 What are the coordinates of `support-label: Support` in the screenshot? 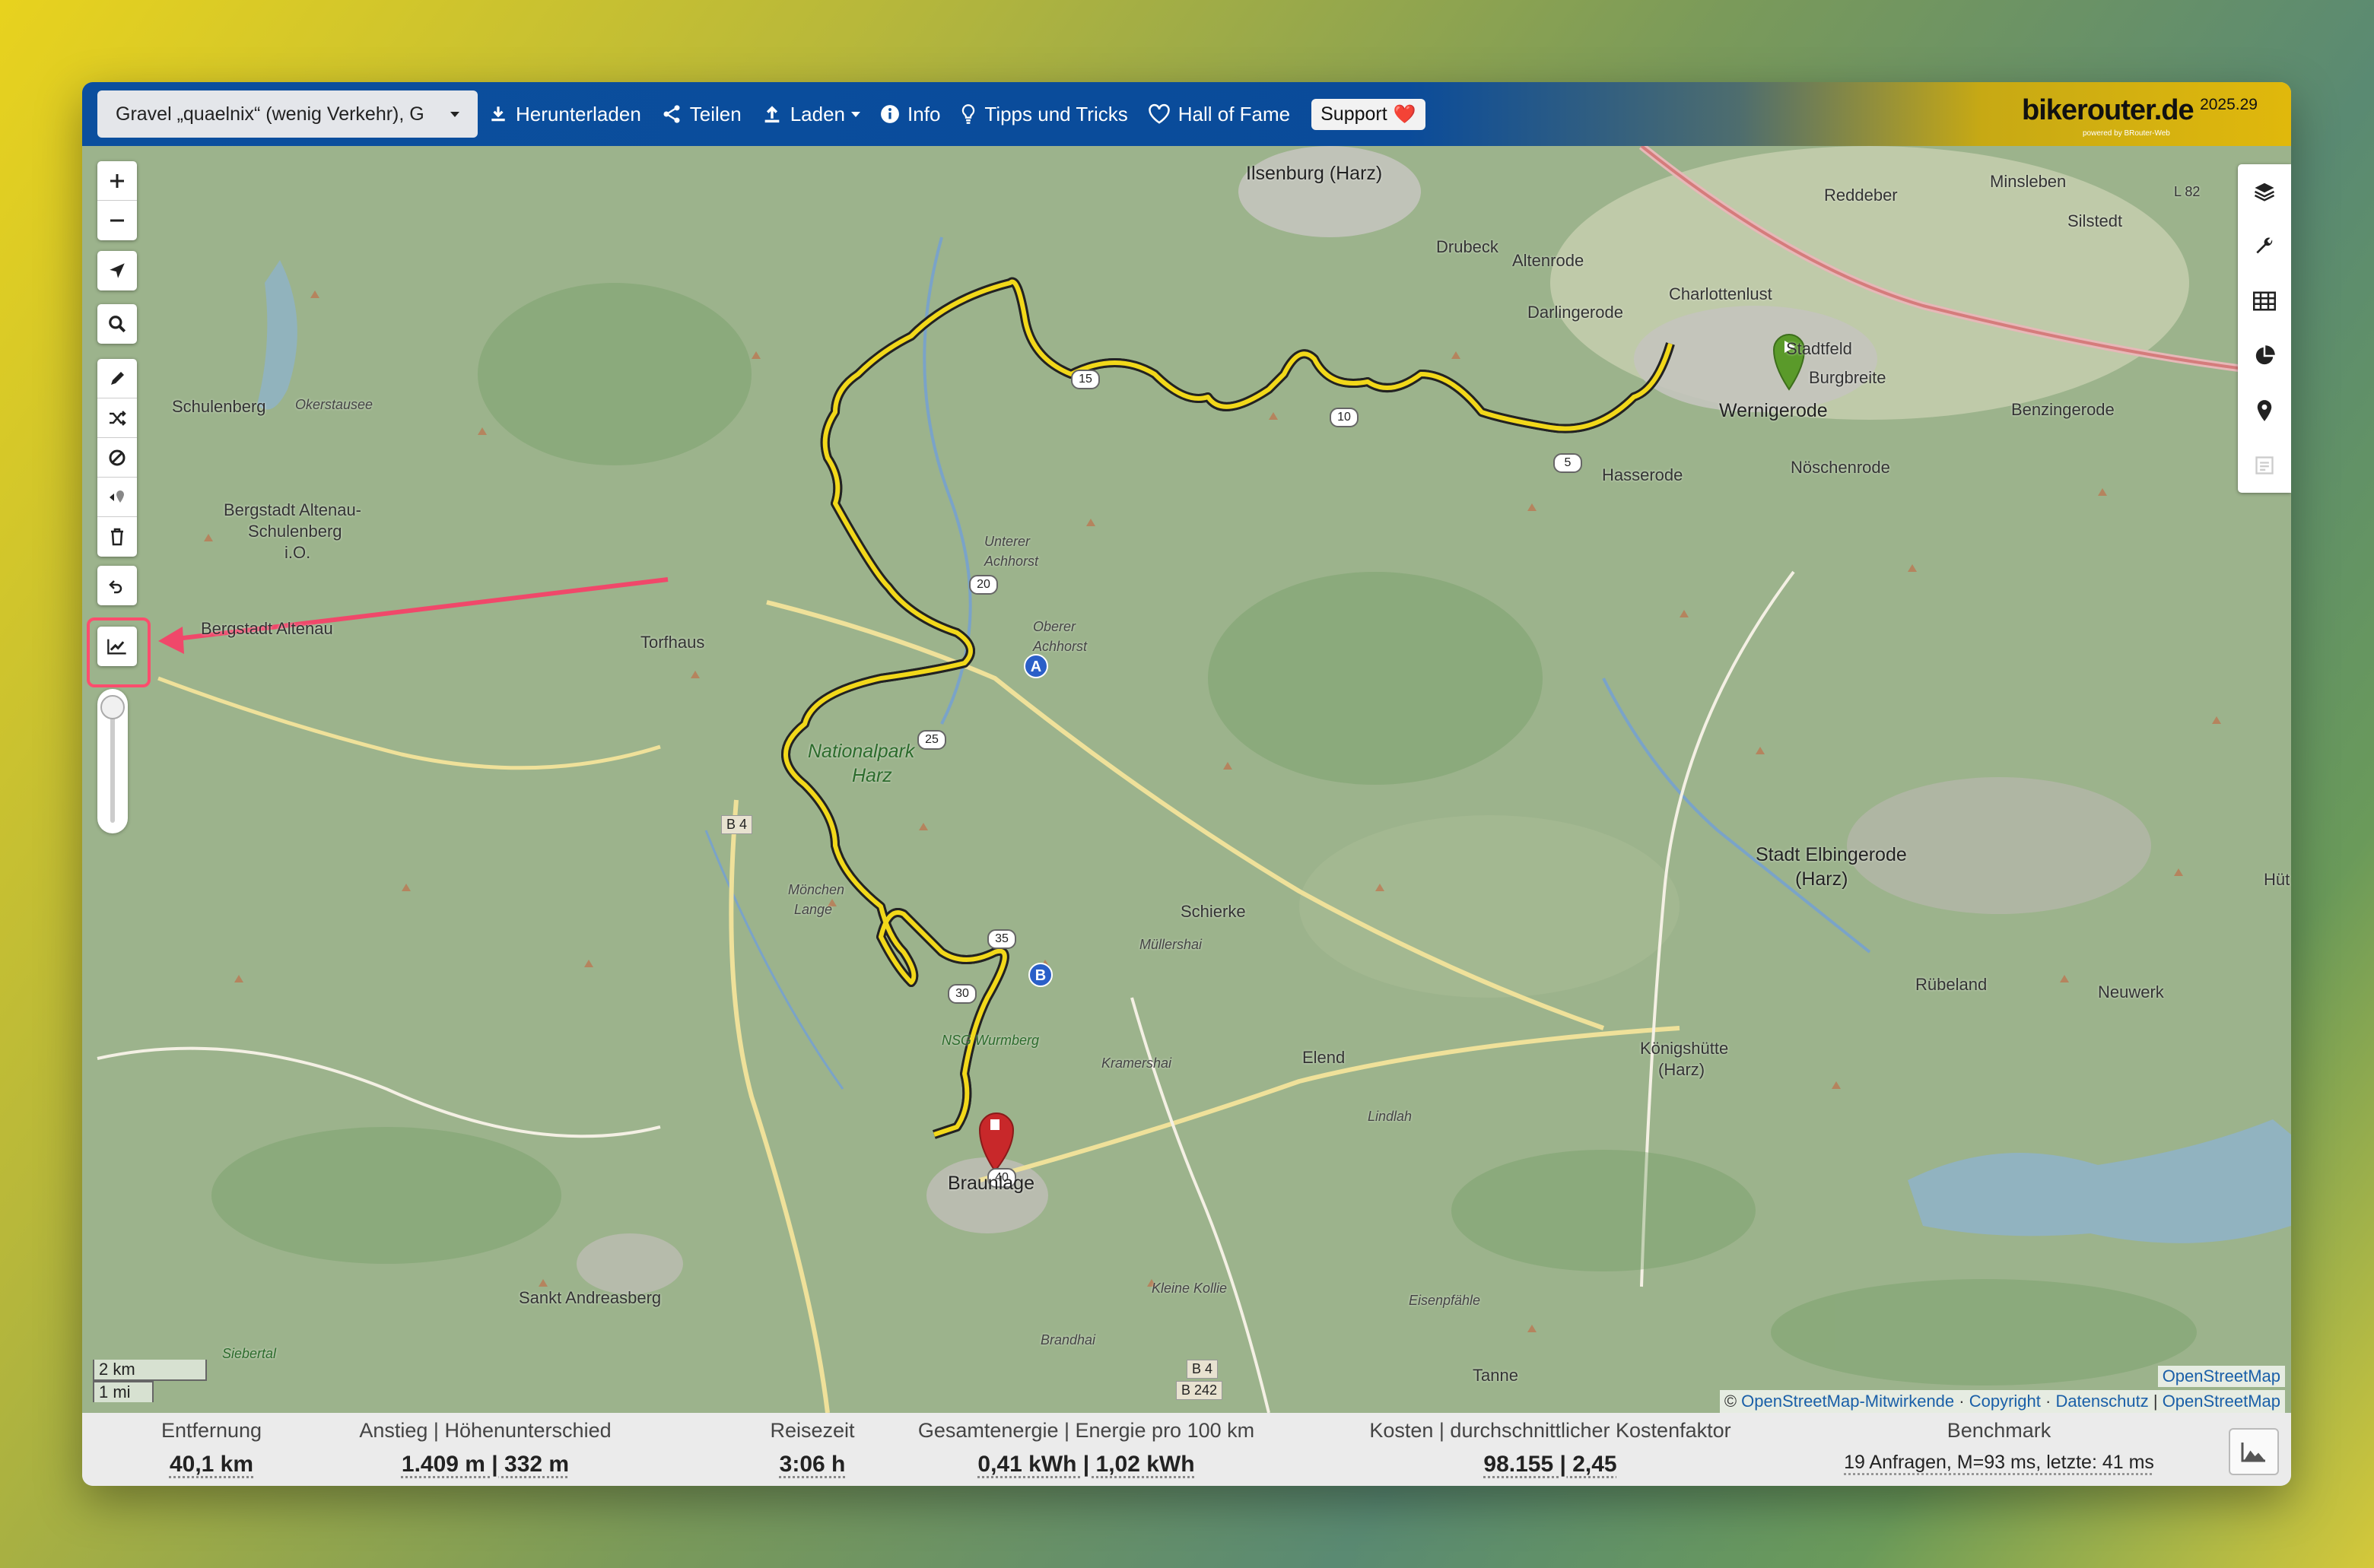 It's located at (1353, 114).